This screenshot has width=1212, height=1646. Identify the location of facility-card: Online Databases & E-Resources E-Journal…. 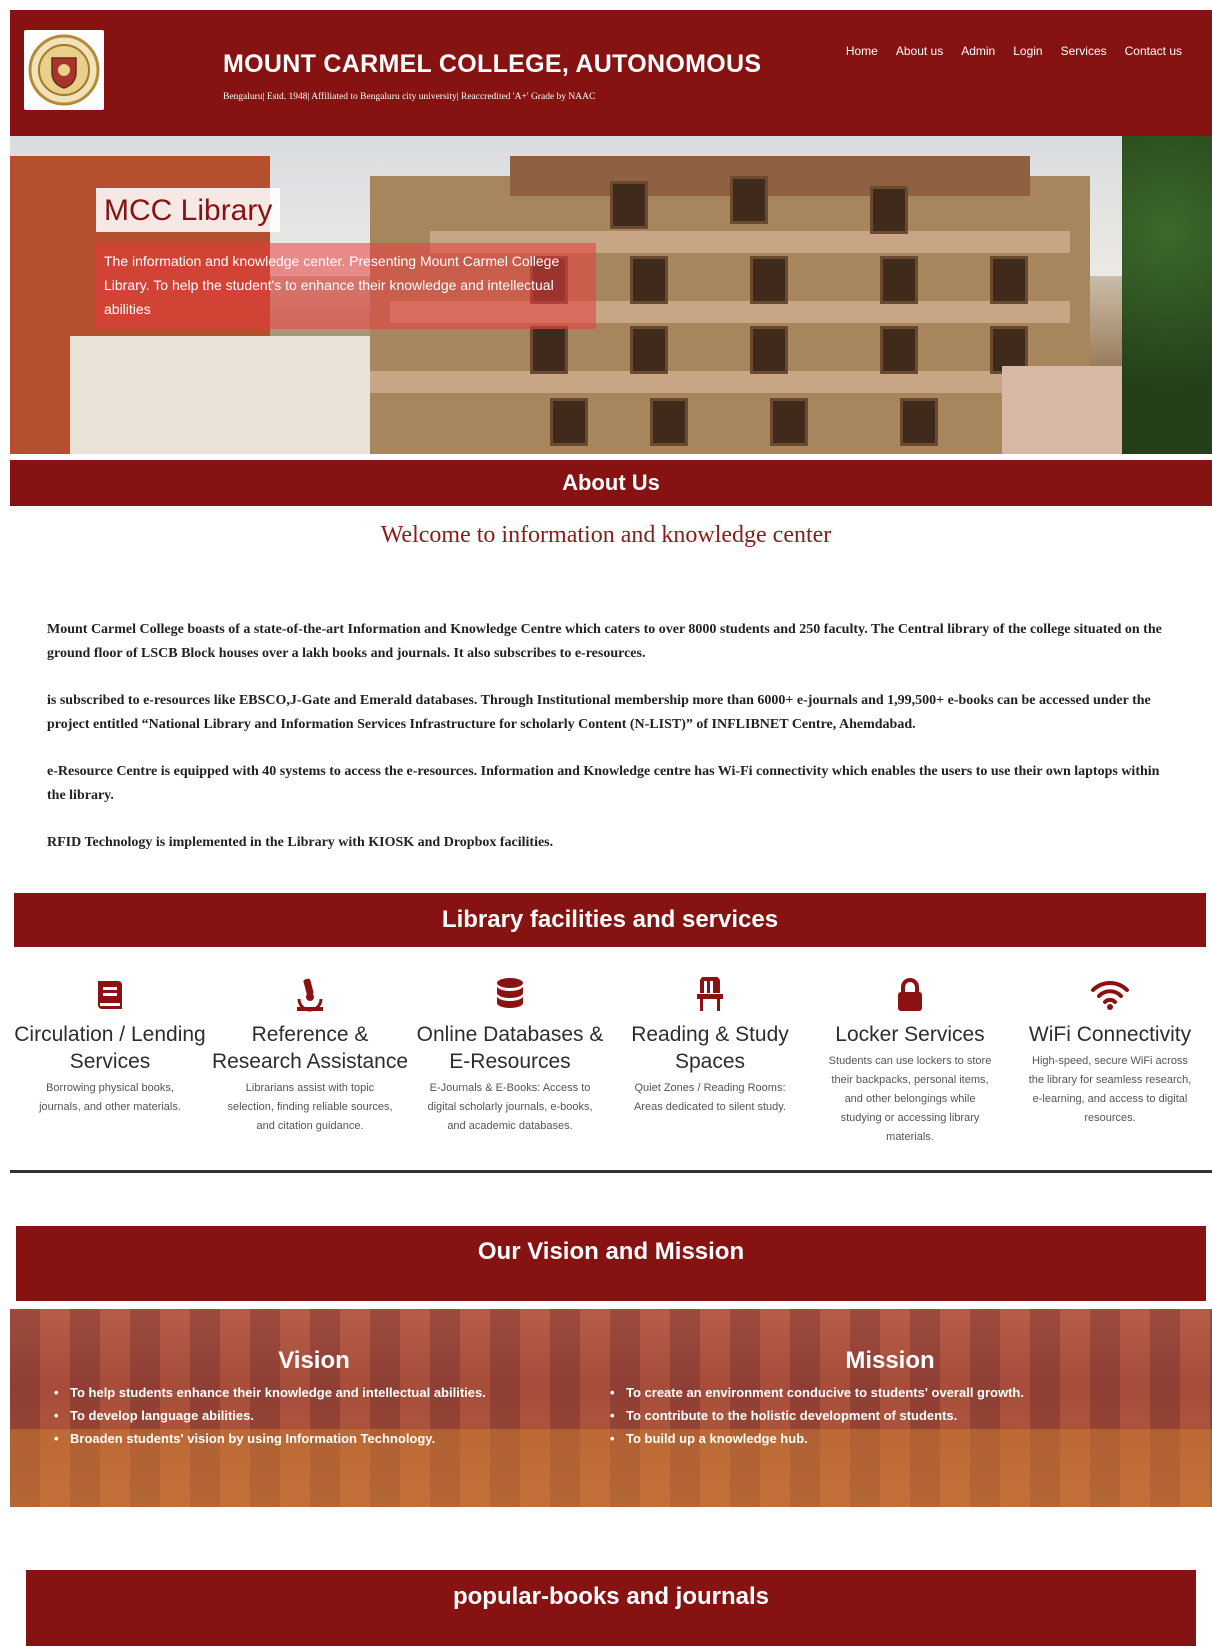
(510, 1072).